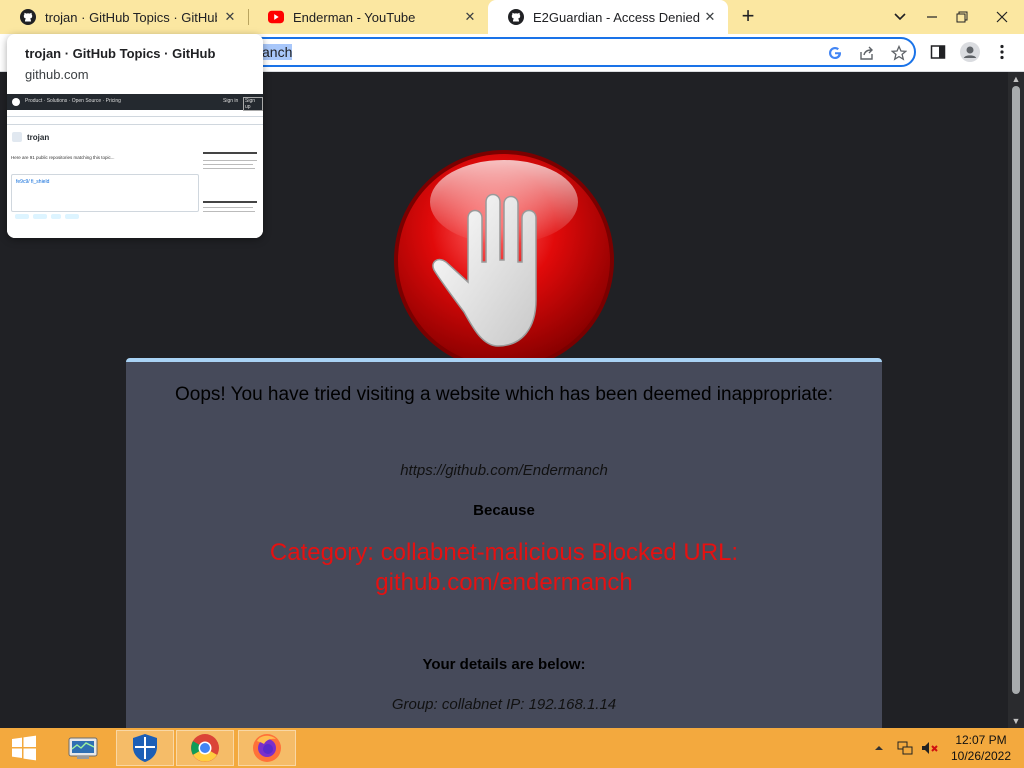 Image resolution: width=1024 pixels, height=768 pixels. What do you see at coordinates (83, 748) in the screenshot?
I see `task-manager-icon` at bounding box center [83, 748].